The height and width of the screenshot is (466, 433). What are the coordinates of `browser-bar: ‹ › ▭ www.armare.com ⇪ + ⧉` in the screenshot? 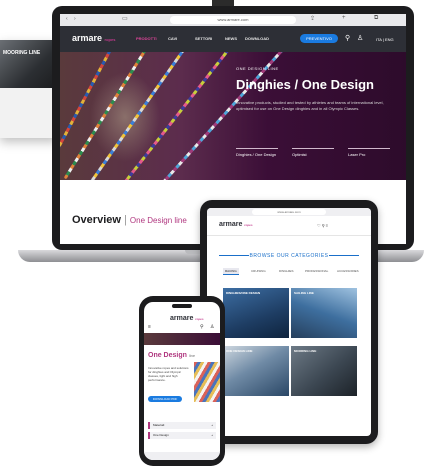 It's located at (233, 20).